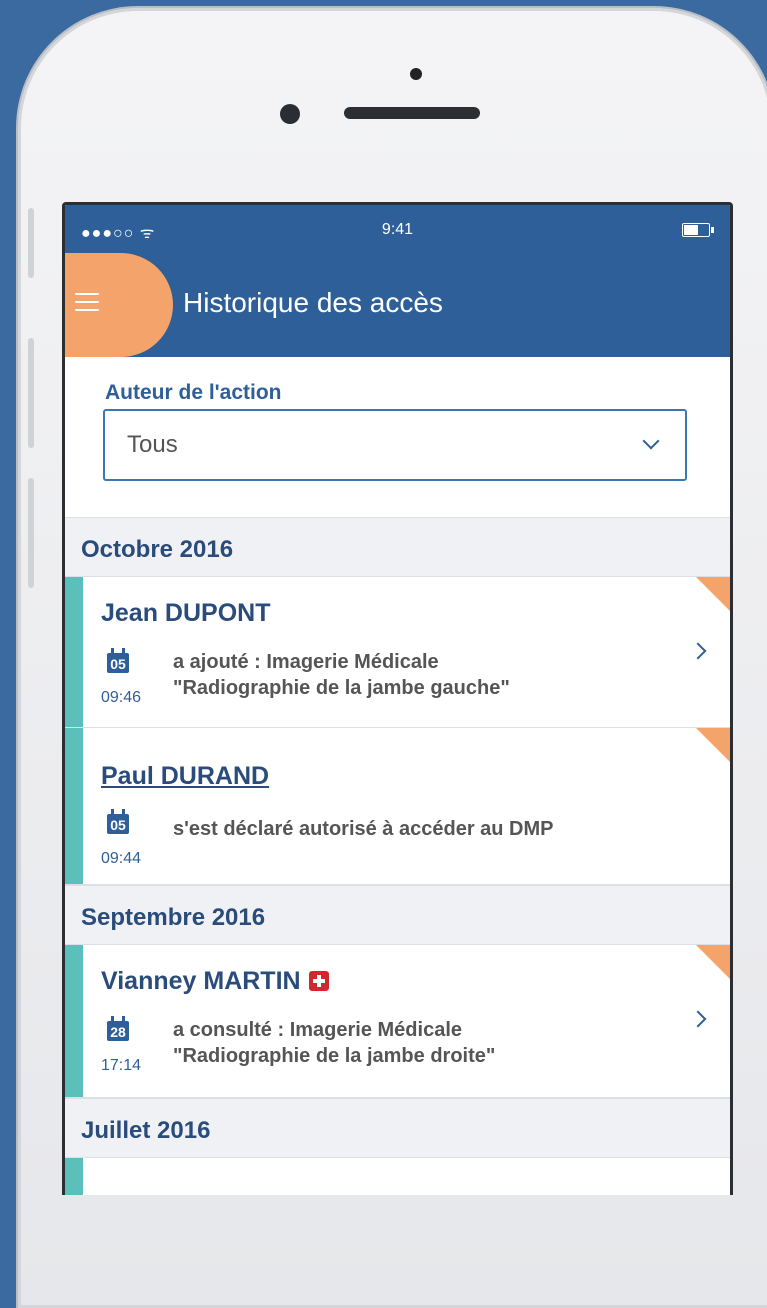  I want to click on volume-up-button, so click(31, 393).